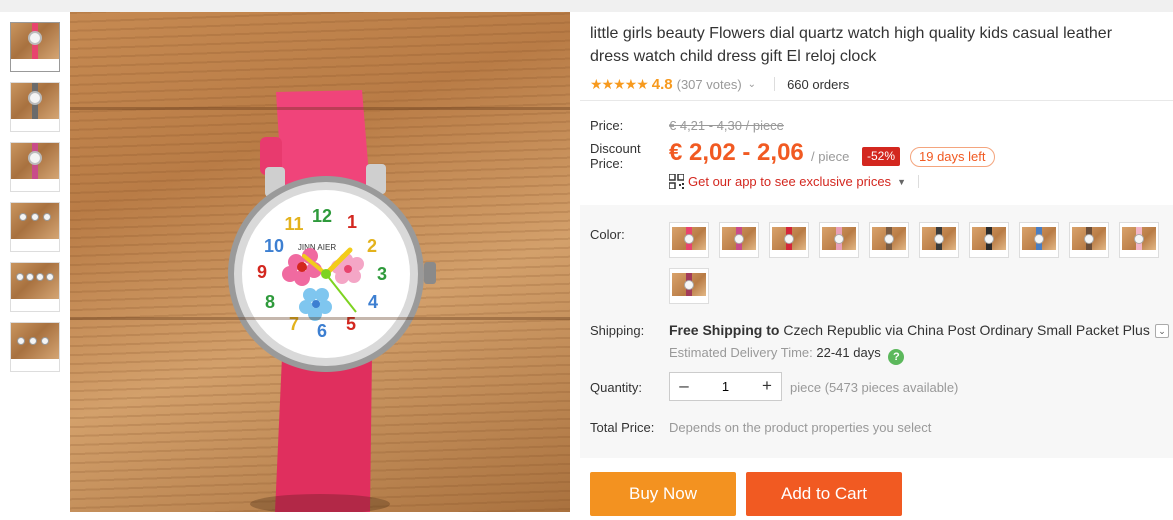 This screenshot has width=1173, height=520. What do you see at coordinates (382, 274) in the screenshot?
I see `svg-text: 3` at bounding box center [382, 274].